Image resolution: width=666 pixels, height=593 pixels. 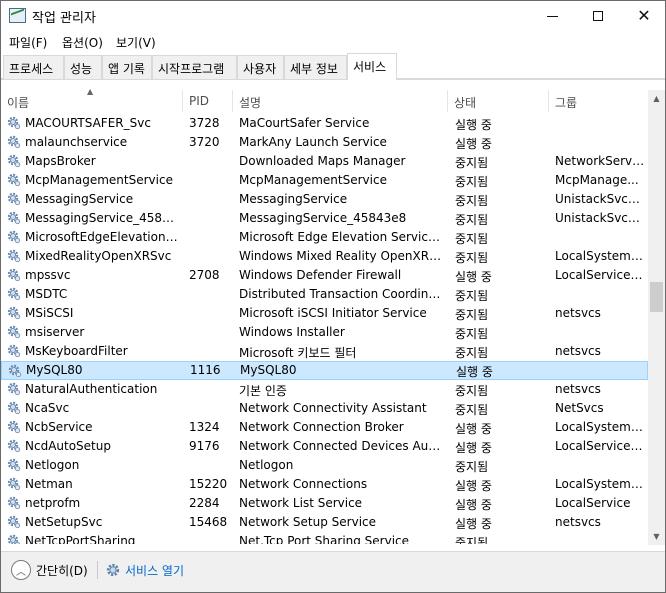 What do you see at coordinates (92, 101) in the screenshot?
I see `column-header-name: 이름` at bounding box center [92, 101].